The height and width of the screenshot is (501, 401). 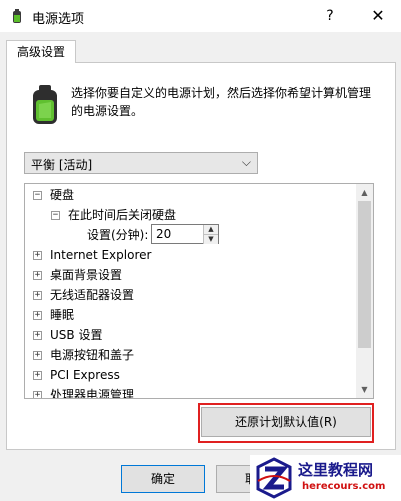 I want to click on ok-button: 确定, so click(x=163, y=479).